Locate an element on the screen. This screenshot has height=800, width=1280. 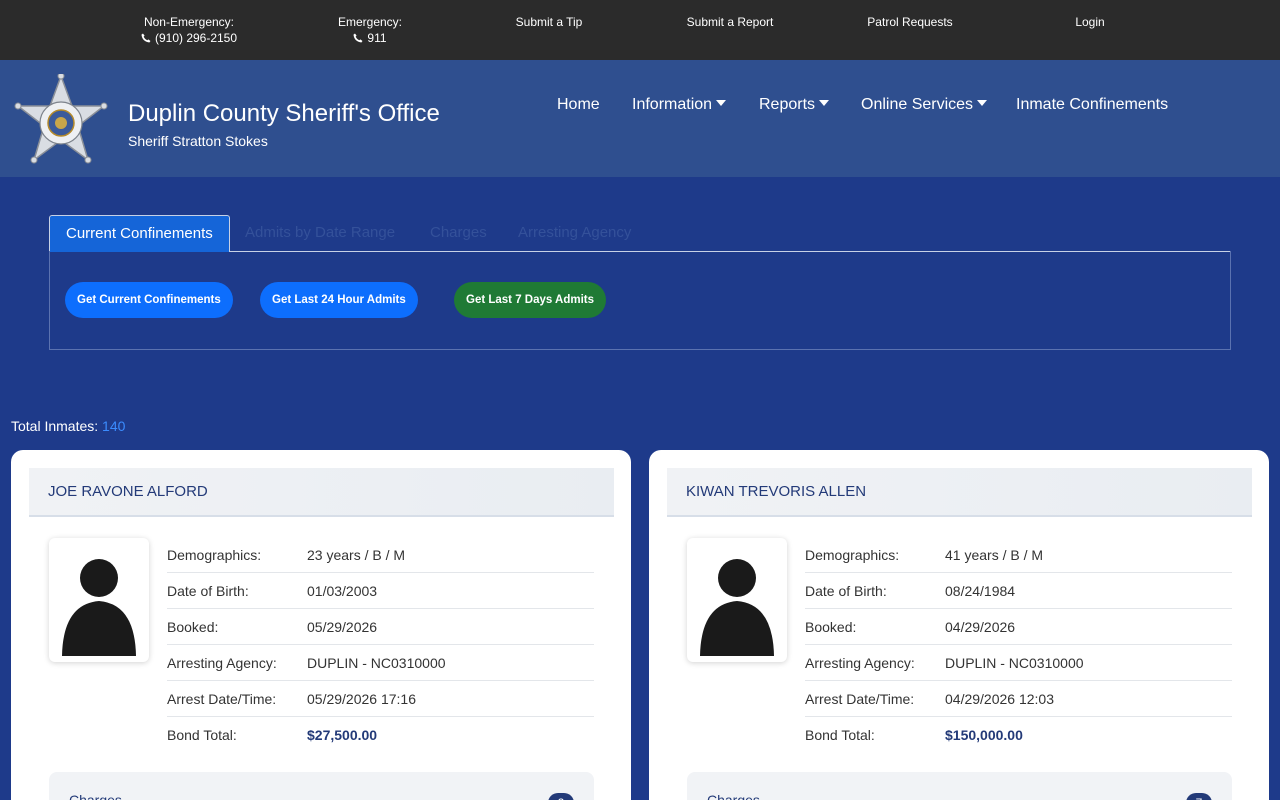
detail-row: Bond Total: $150,000.00 is located at coordinates (1018, 735).